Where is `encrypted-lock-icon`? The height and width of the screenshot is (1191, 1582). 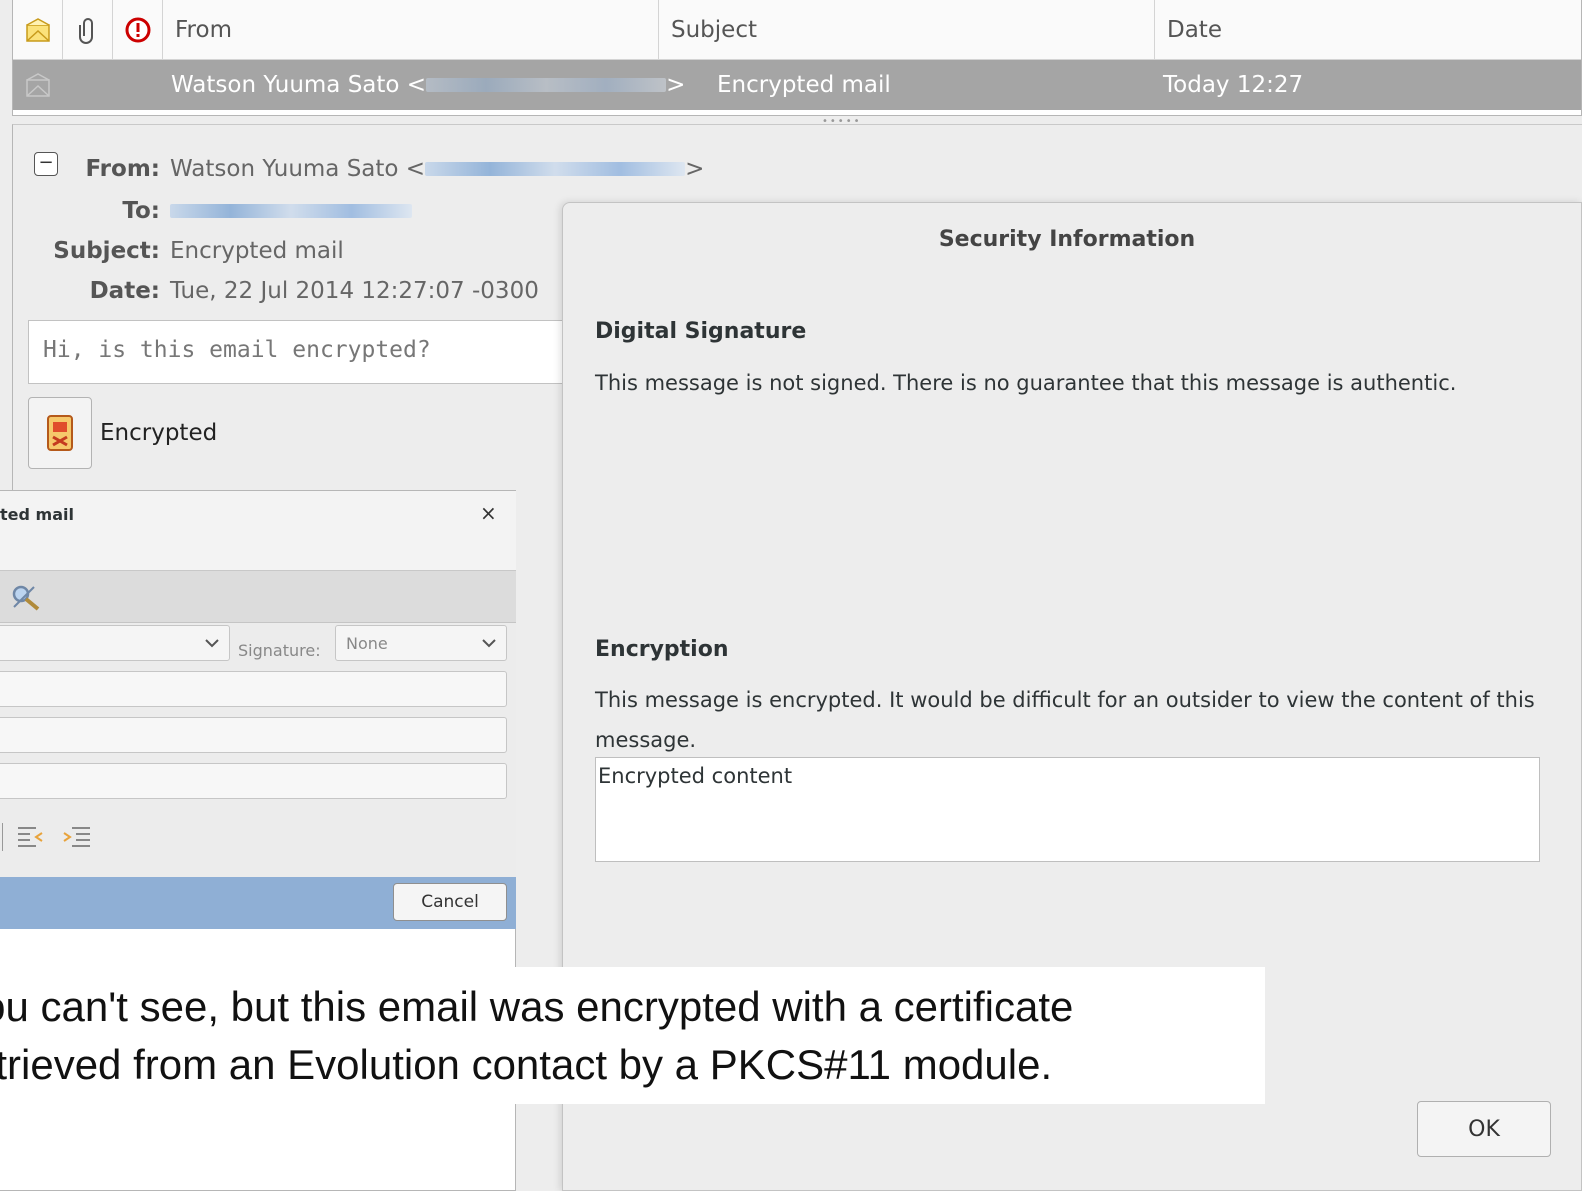 encrypted-lock-icon is located at coordinates (60, 433).